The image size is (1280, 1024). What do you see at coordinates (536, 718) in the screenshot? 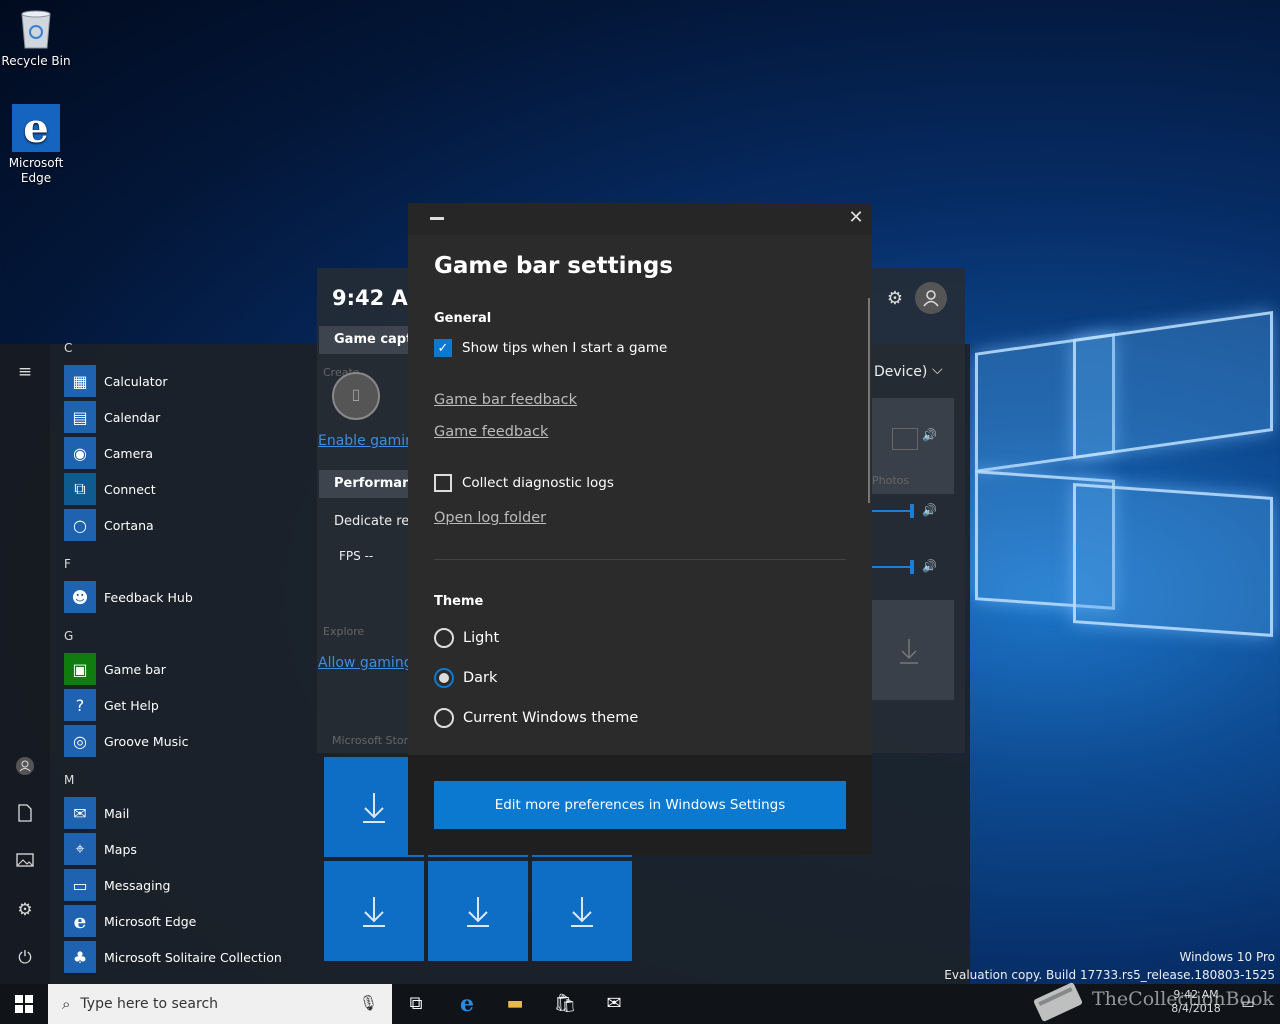
I see `theme-option-current: Current Windows theme` at bounding box center [536, 718].